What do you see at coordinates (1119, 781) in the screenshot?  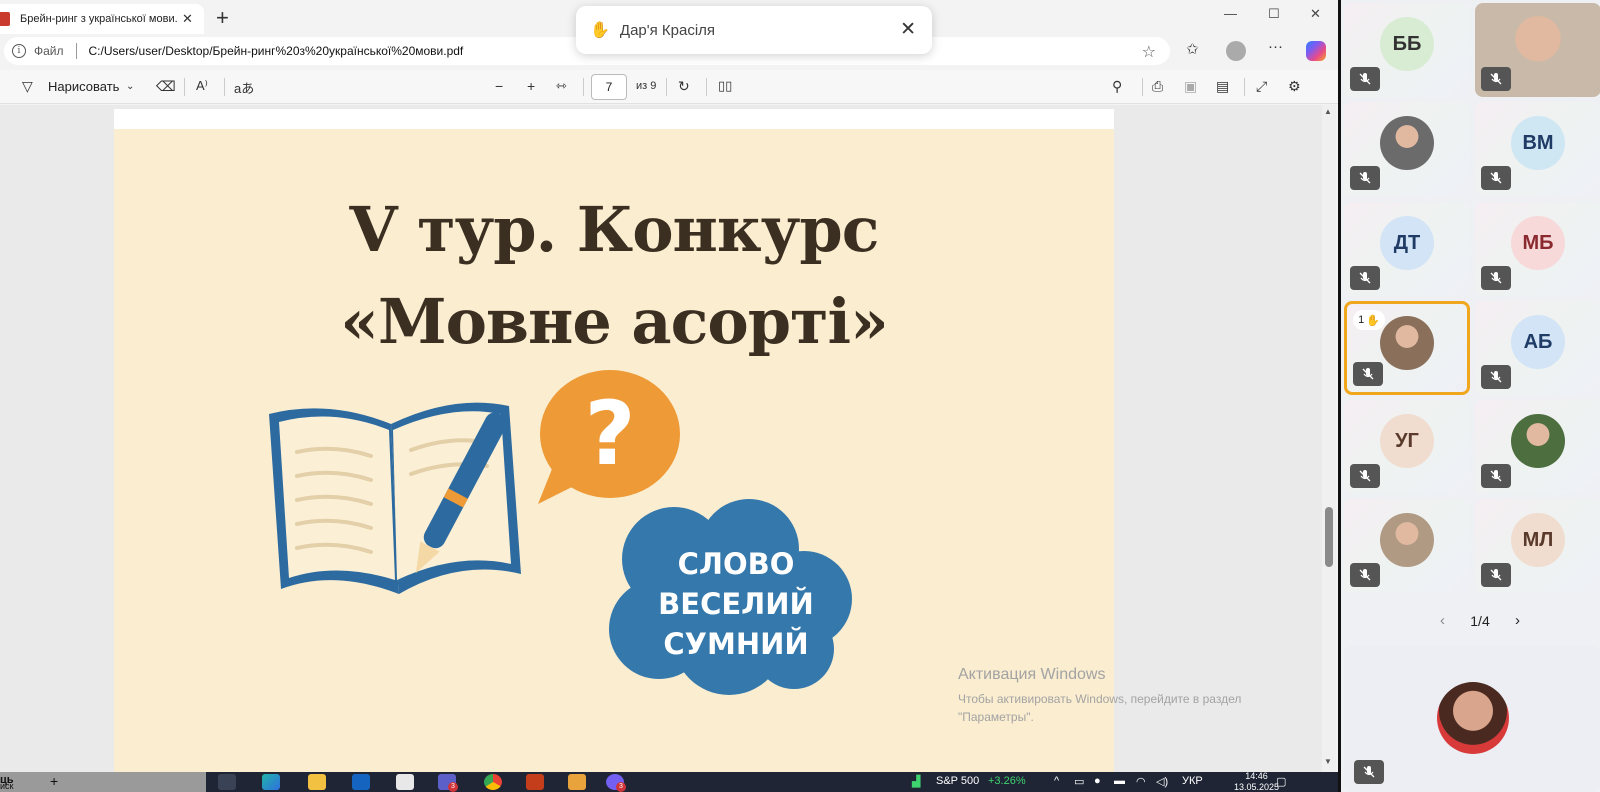 I see `battery-icon: ▬` at bounding box center [1119, 781].